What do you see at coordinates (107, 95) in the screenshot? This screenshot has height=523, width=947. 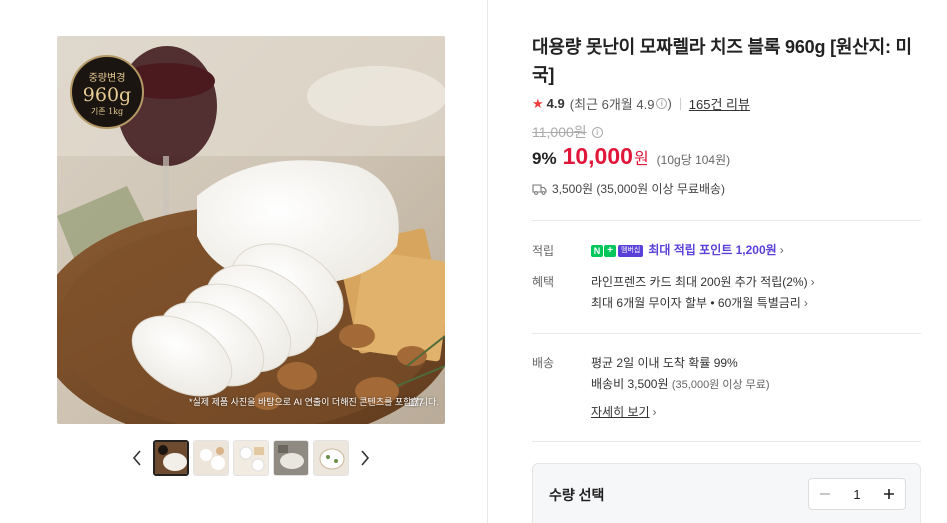 I see `badge-weight: 960g` at bounding box center [107, 95].